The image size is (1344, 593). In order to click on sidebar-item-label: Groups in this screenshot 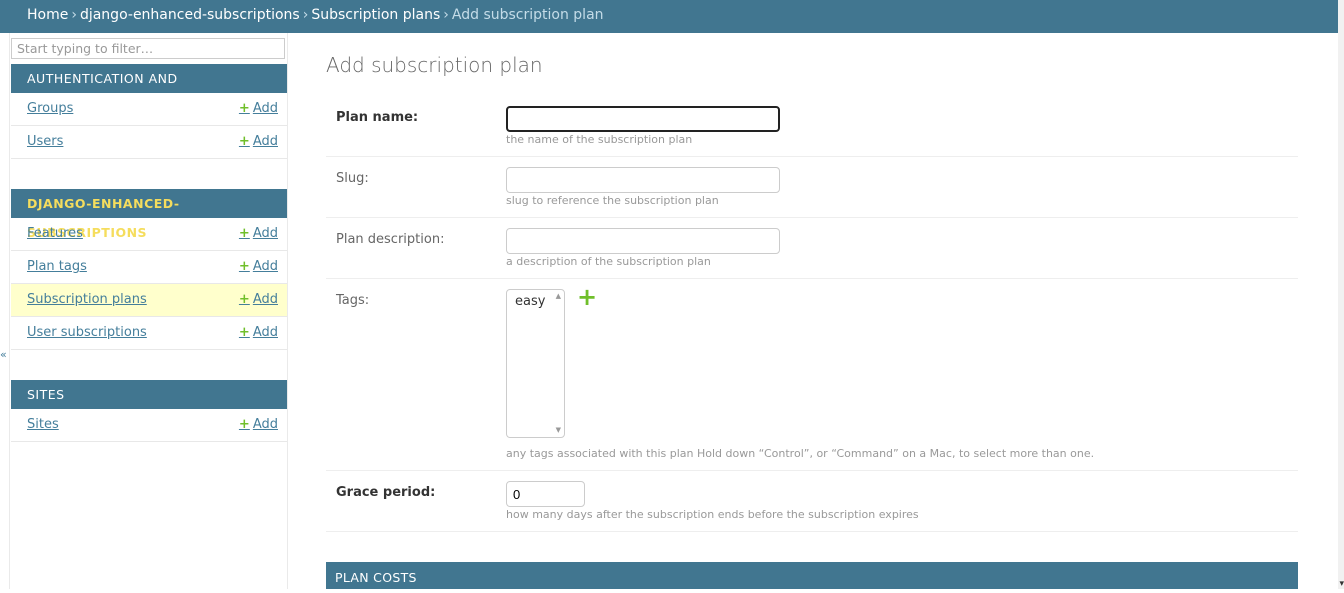, I will do `click(50, 108)`.